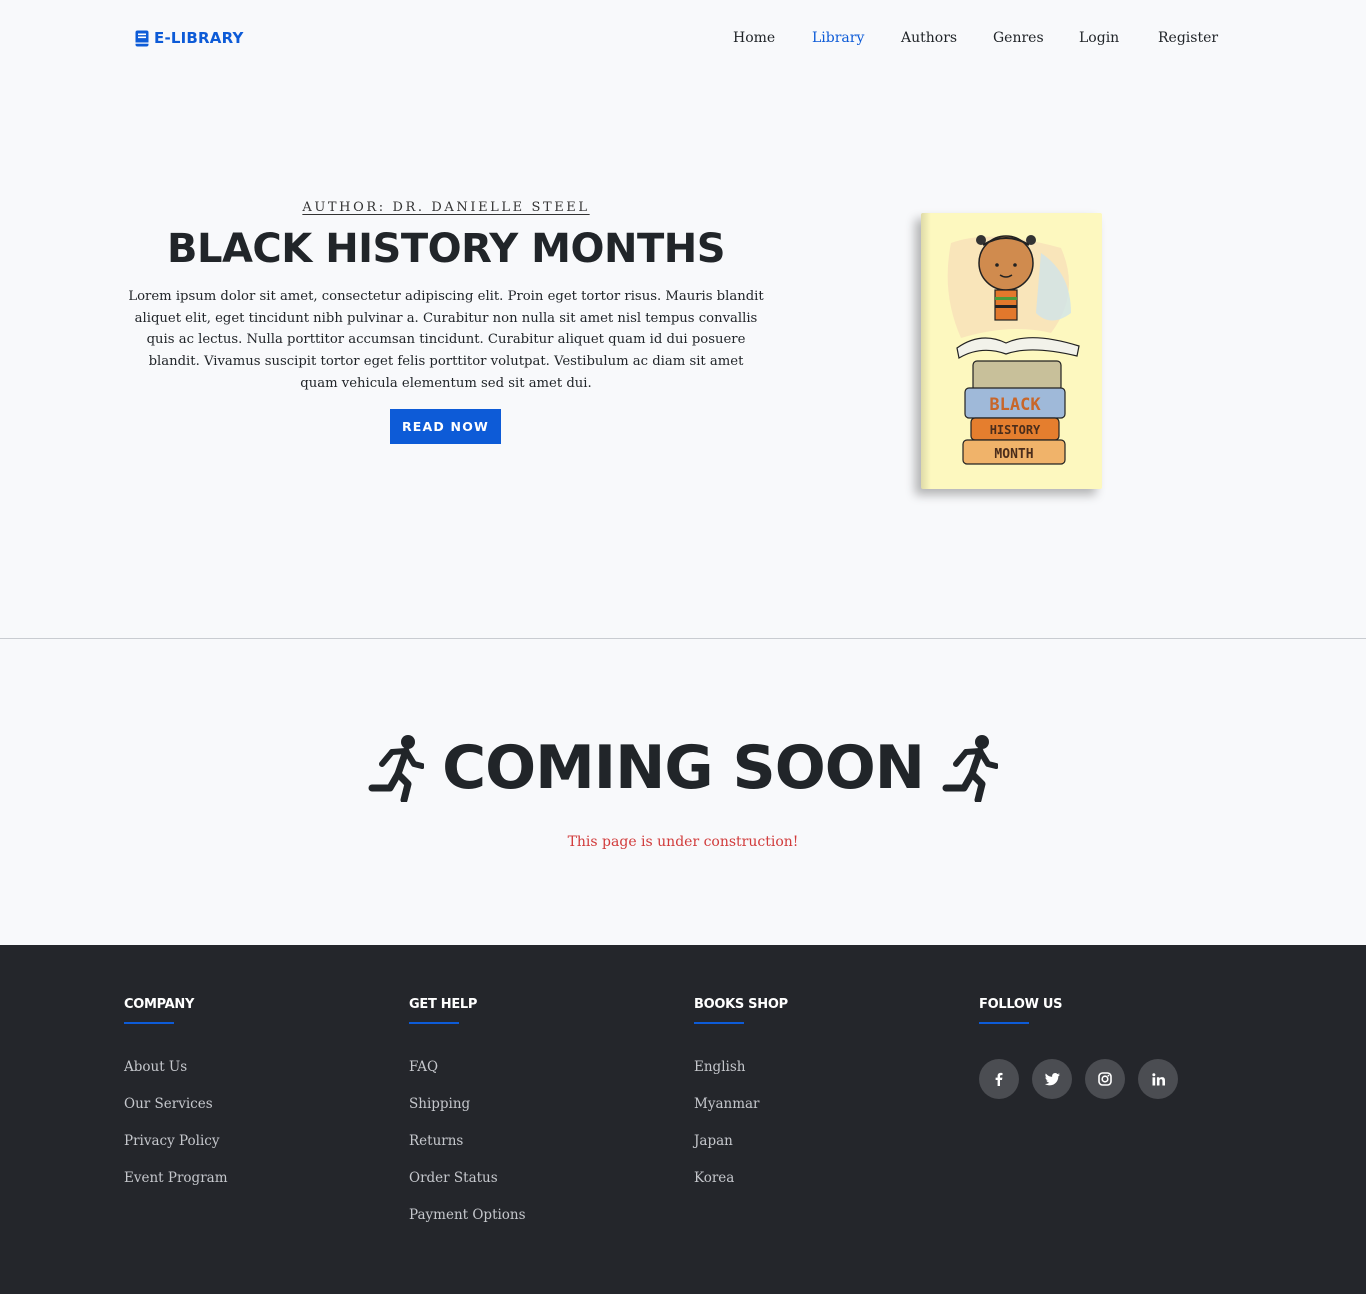 Image resolution: width=1366 pixels, height=1294 pixels. Describe the element at coordinates (199, 38) in the screenshot. I see `brand-name: E-LIBRARY` at that location.